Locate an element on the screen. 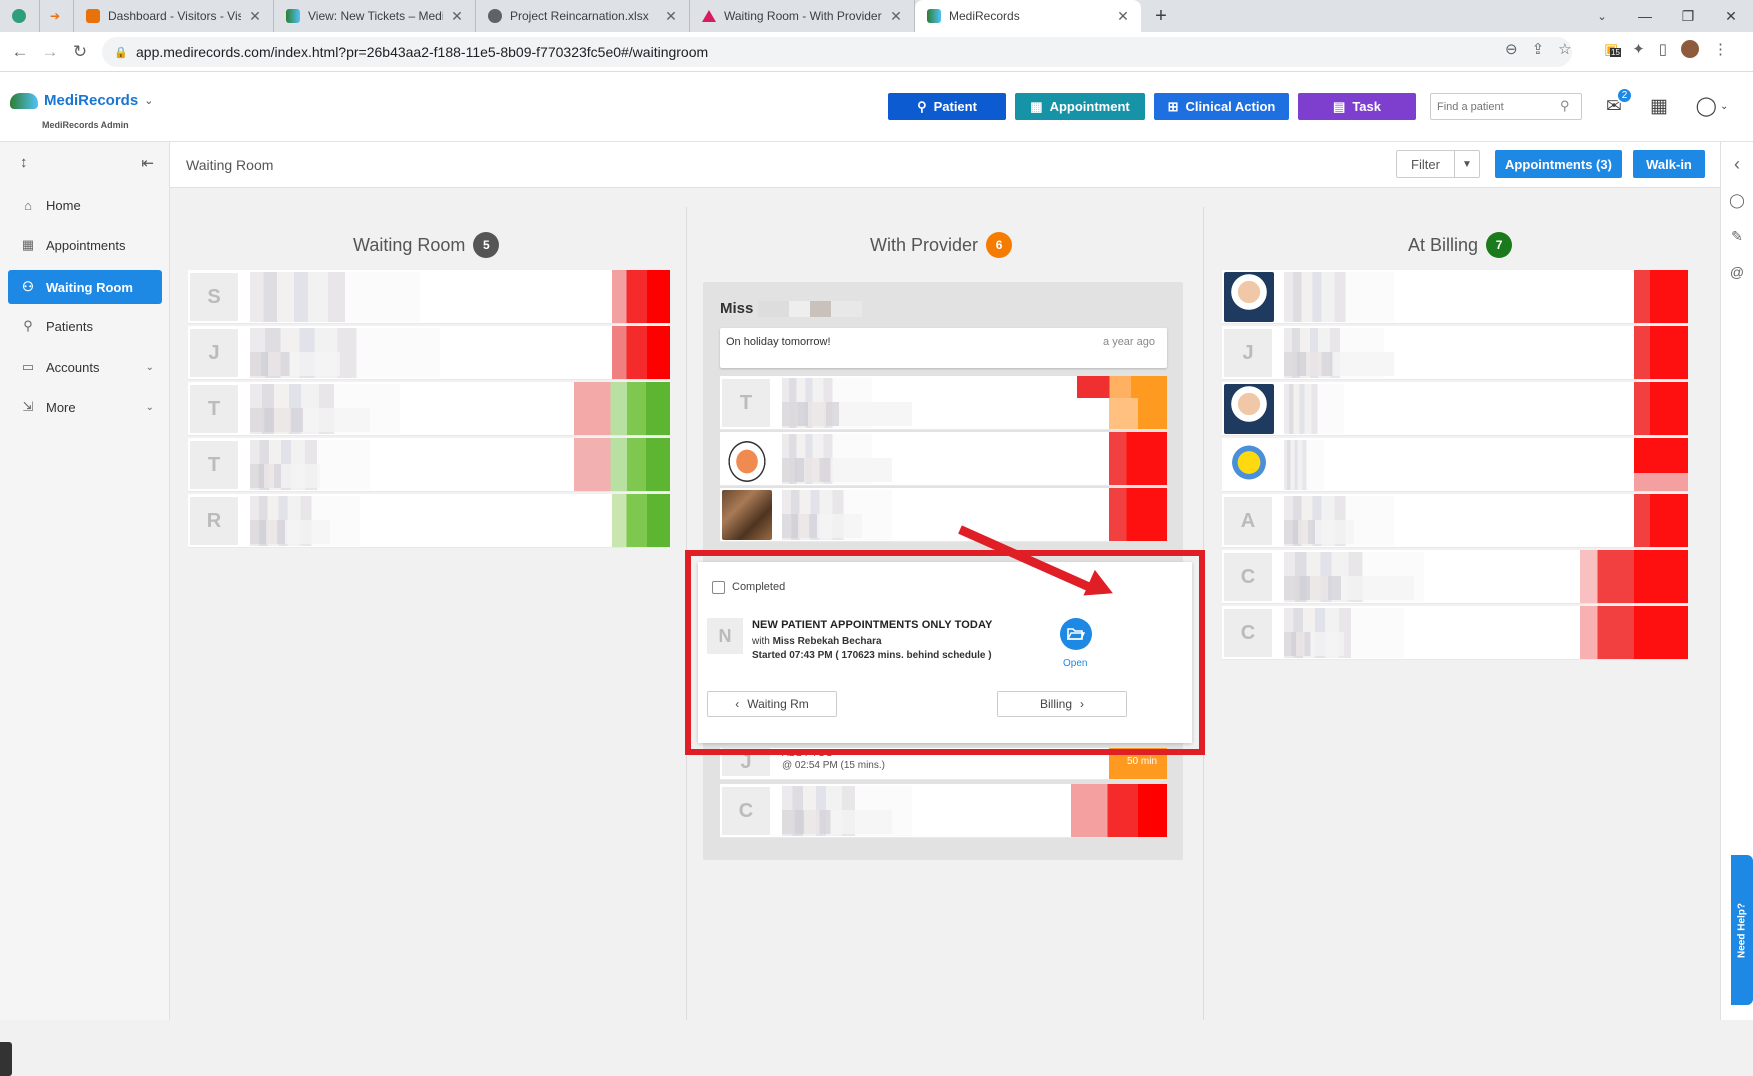 Image resolution: width=1753 pixels, height=1076 pixels. move-to-waiting-room-button: ‹ Waiting Rm is located at coordinates (772, 704).